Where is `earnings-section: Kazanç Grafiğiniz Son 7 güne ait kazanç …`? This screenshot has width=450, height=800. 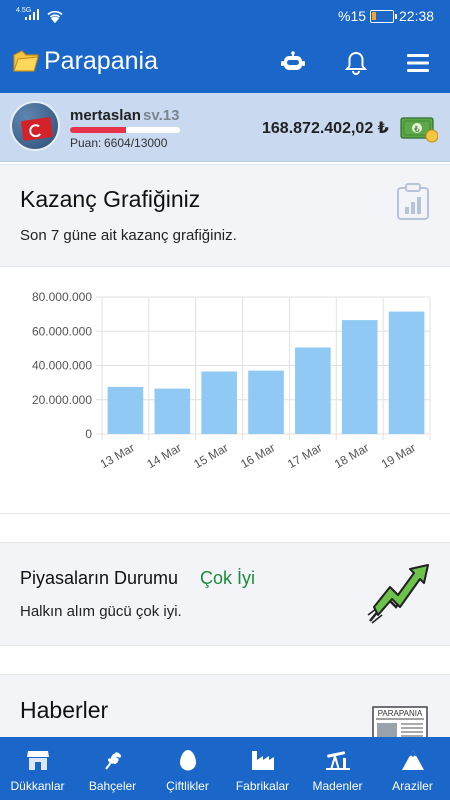 earnings-section: Kazanç Grafiğiniz Son 7 güne ait kazanç … is located at coordinates (225, 215).